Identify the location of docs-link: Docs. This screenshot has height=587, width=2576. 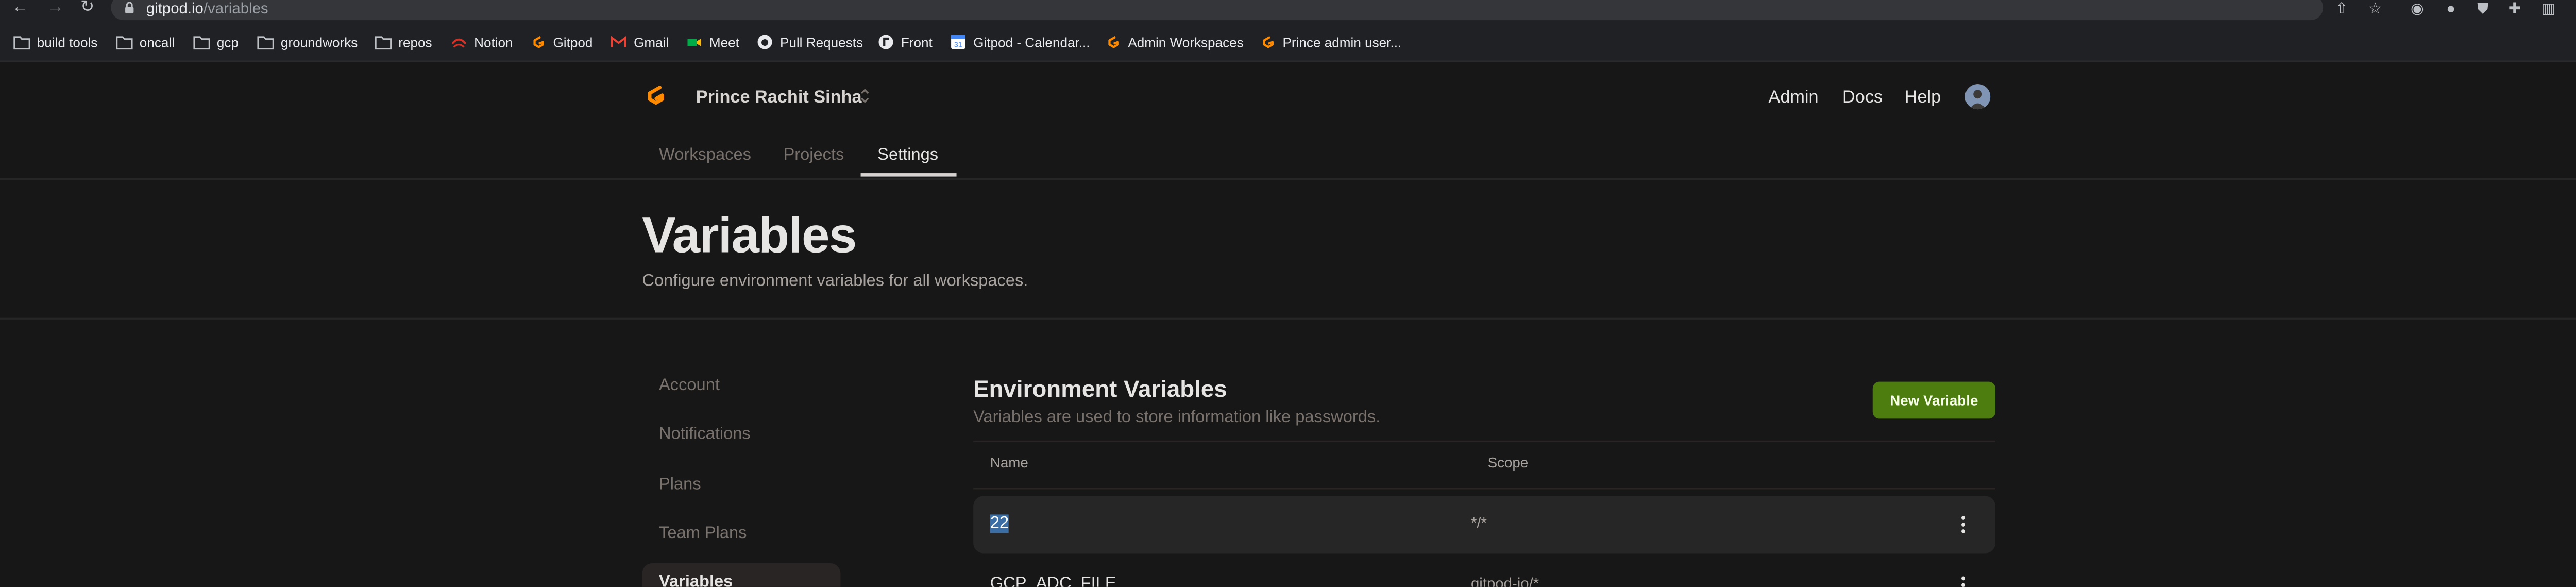
(1862, 98).